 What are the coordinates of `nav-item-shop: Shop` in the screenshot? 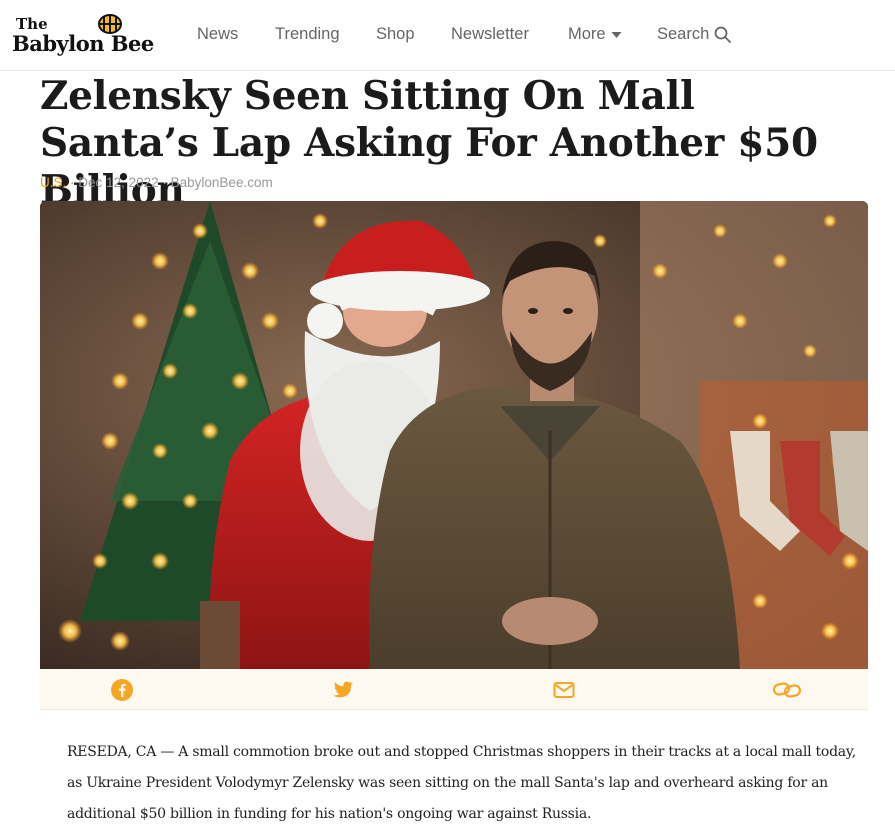 It's located at (395, 34).